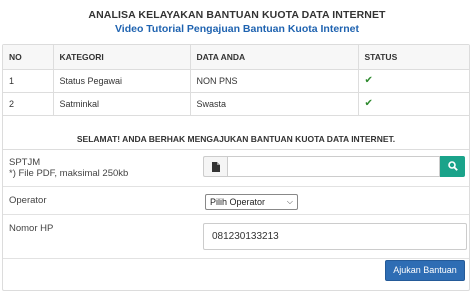 This screenshot has height=294, width=474. I want to click on phone-row: Nomor HP 081230133213, so click(236, 237).